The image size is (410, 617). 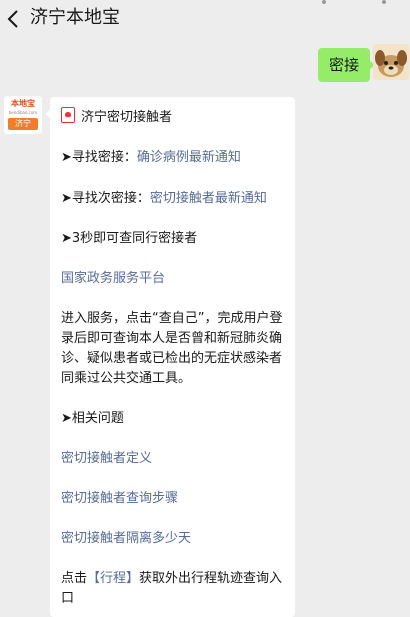 I want to click on find-contact-line: ➤寻找密接：确诊病例最新通知, so click(x=151, y=157).